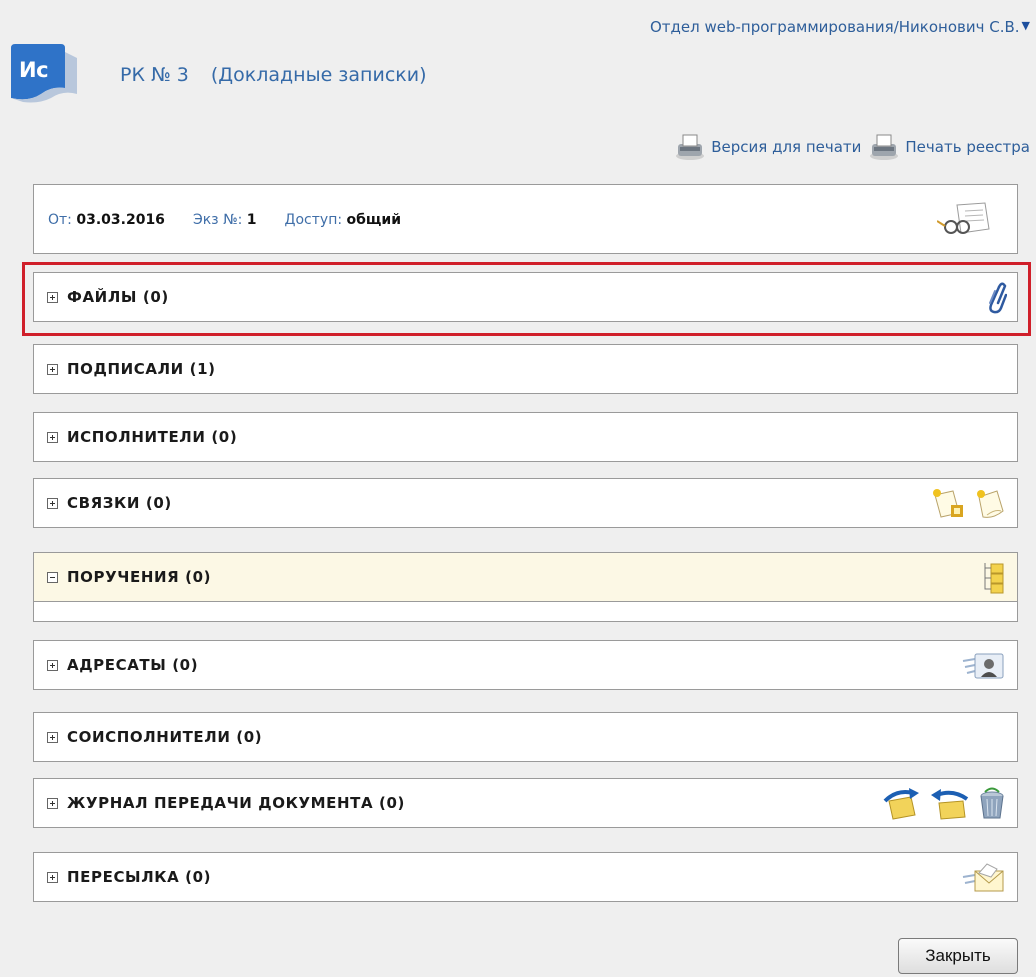 This screenshot has height=977, width=1036. What do you see at coordinates (236, 803) in the screenshot?
I see `section-label: ЖУРНАЛ ПЕРЕДАЧИ ДОКУМЕНТА (0)` at bounding box center [236, 803].